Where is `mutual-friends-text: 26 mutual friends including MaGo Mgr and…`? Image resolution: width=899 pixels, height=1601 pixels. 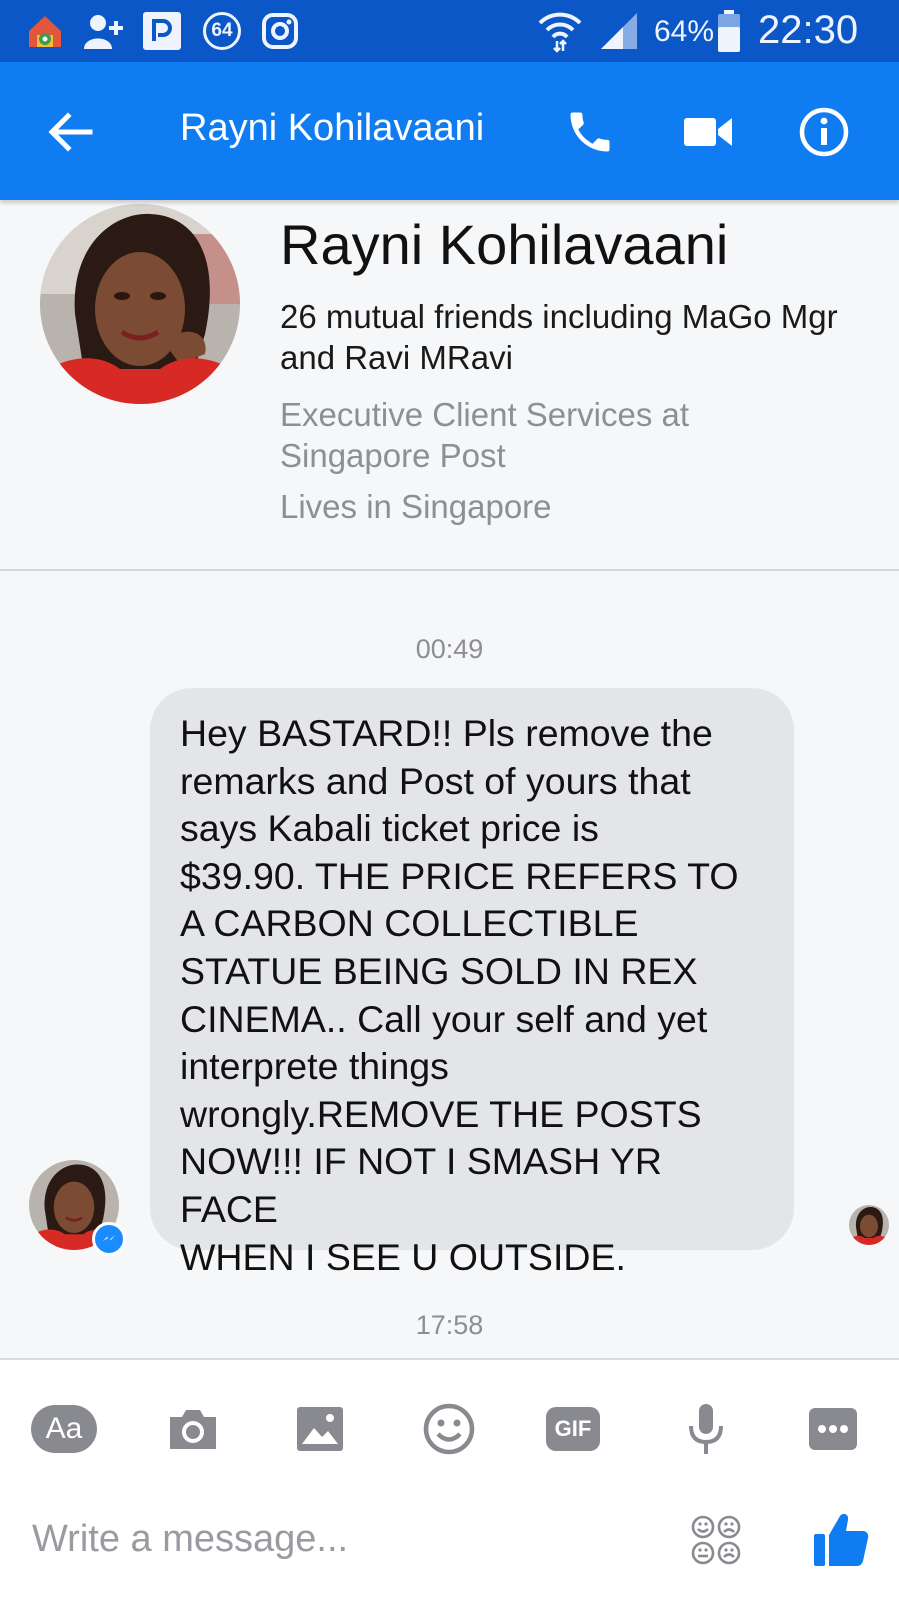 mutual-friends-text: 26 mutual friends including MaGo Mgr and… is located at coordinates (559, 337).